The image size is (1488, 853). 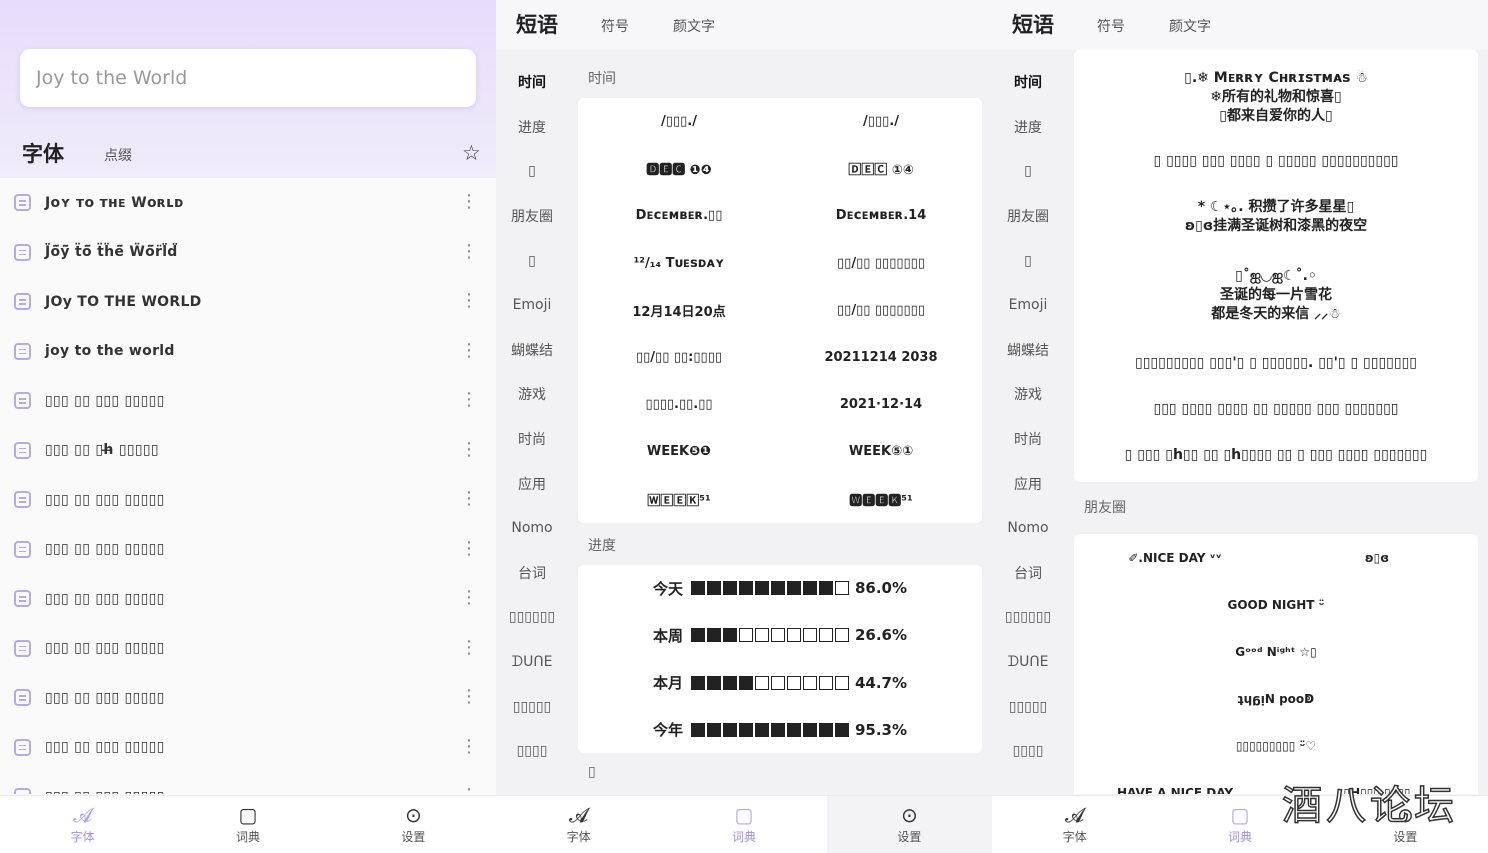 I want to click on time-item: ▯▯▯▯.▯▯.▯▯, so click(x=679, y=404).